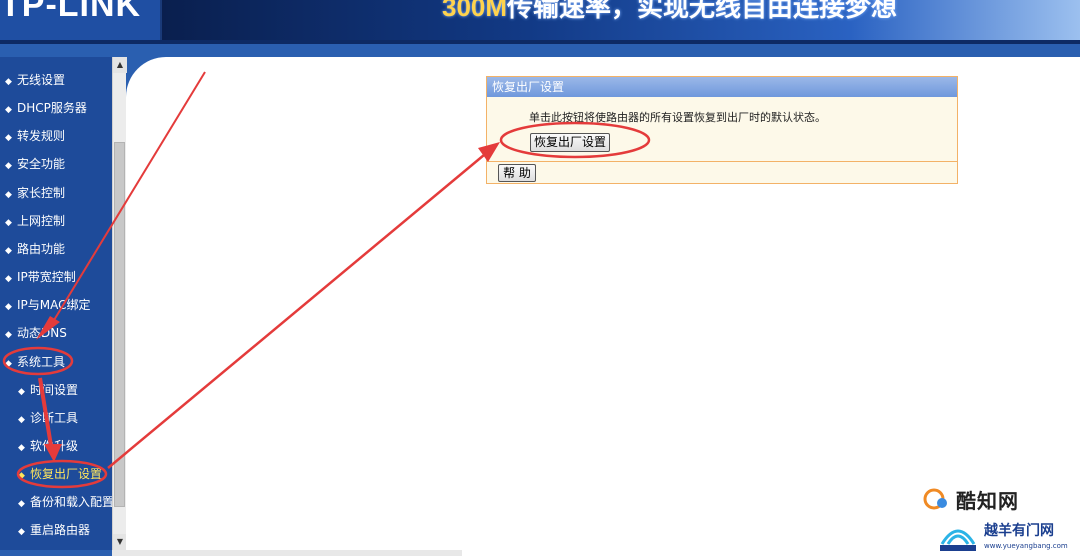 The height and width of the screenshot is (556, 1080). I want to click on sidebar-item: ◆ 重启路由器, so click(56, 530).